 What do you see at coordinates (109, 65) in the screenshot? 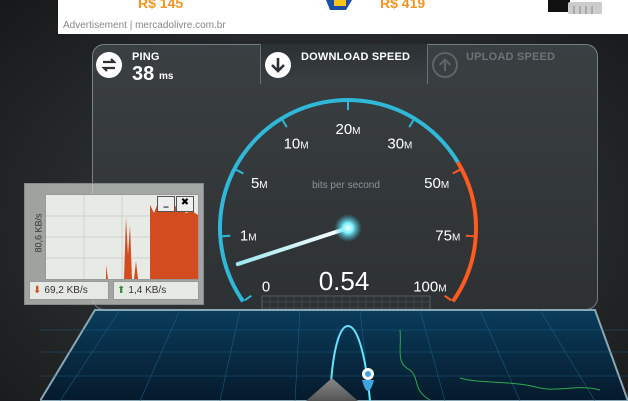
I see `ping-arrows-icon` at bounding box center [109, 65].